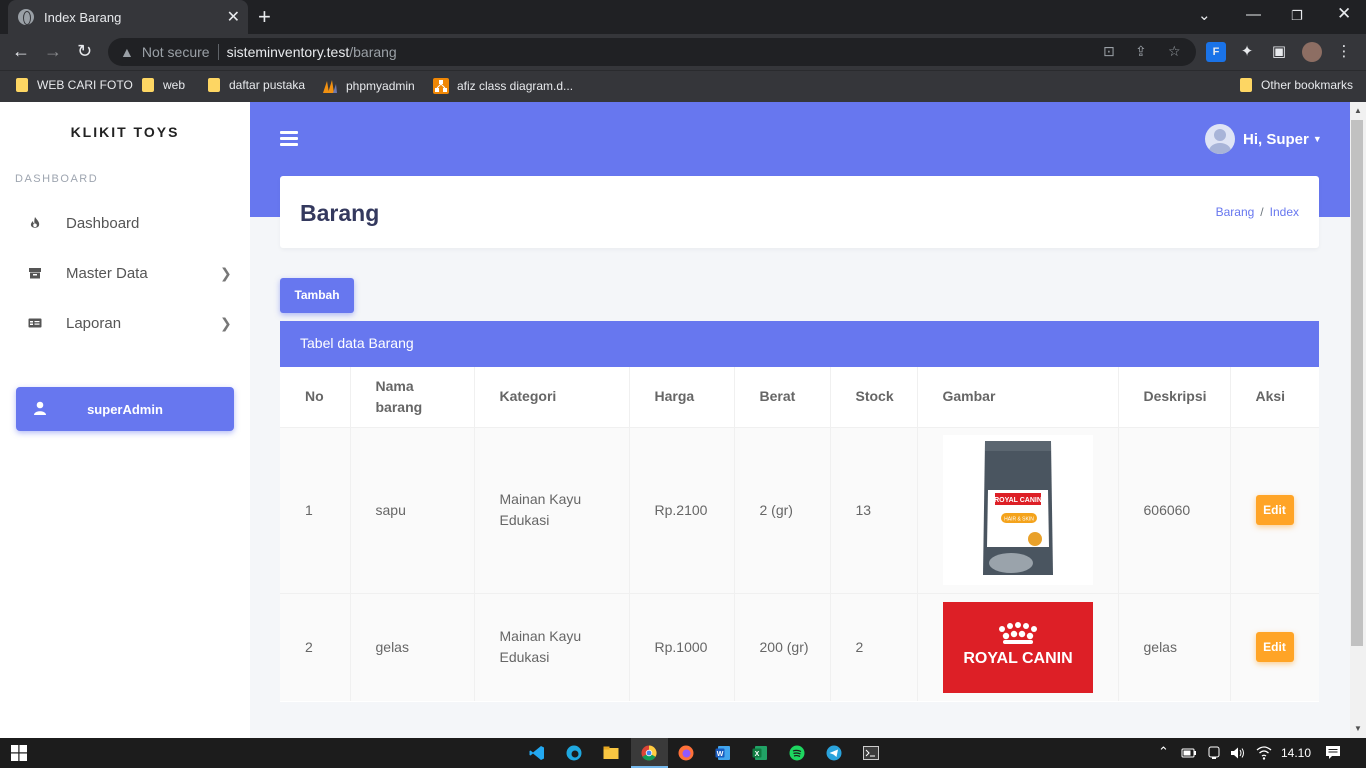  I want to click on chrome-menu-icon: ⋮, so click(1344, 52).